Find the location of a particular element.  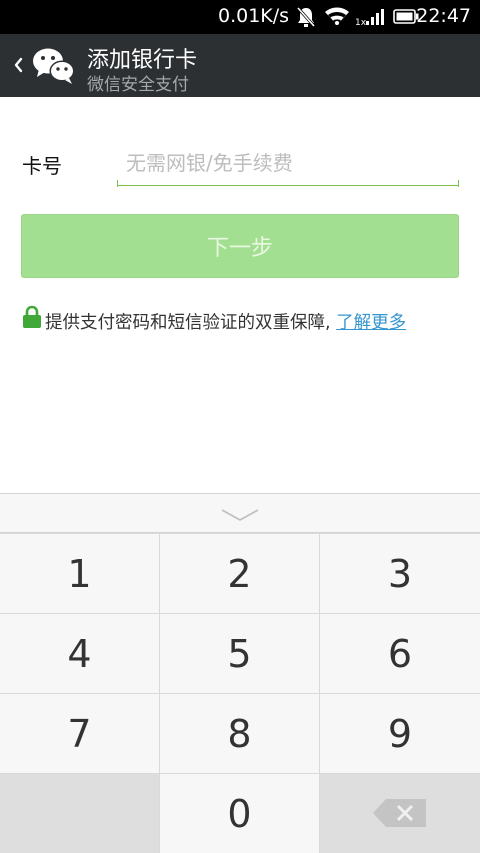

key-3: 3 is located at coordinates (400, 573).